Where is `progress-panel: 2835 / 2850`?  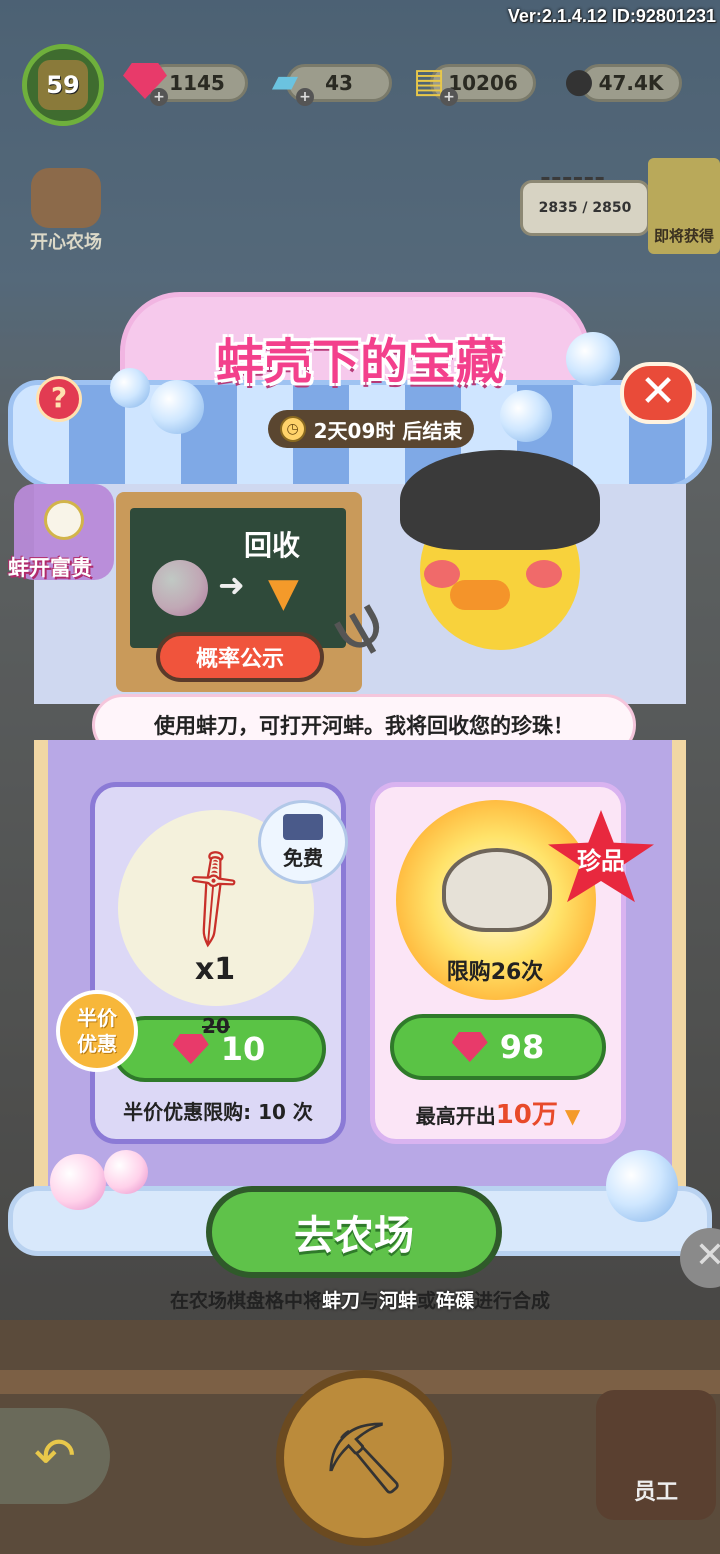 progress-panel: 2835 / 2850 is located at coordinates (585, 208).